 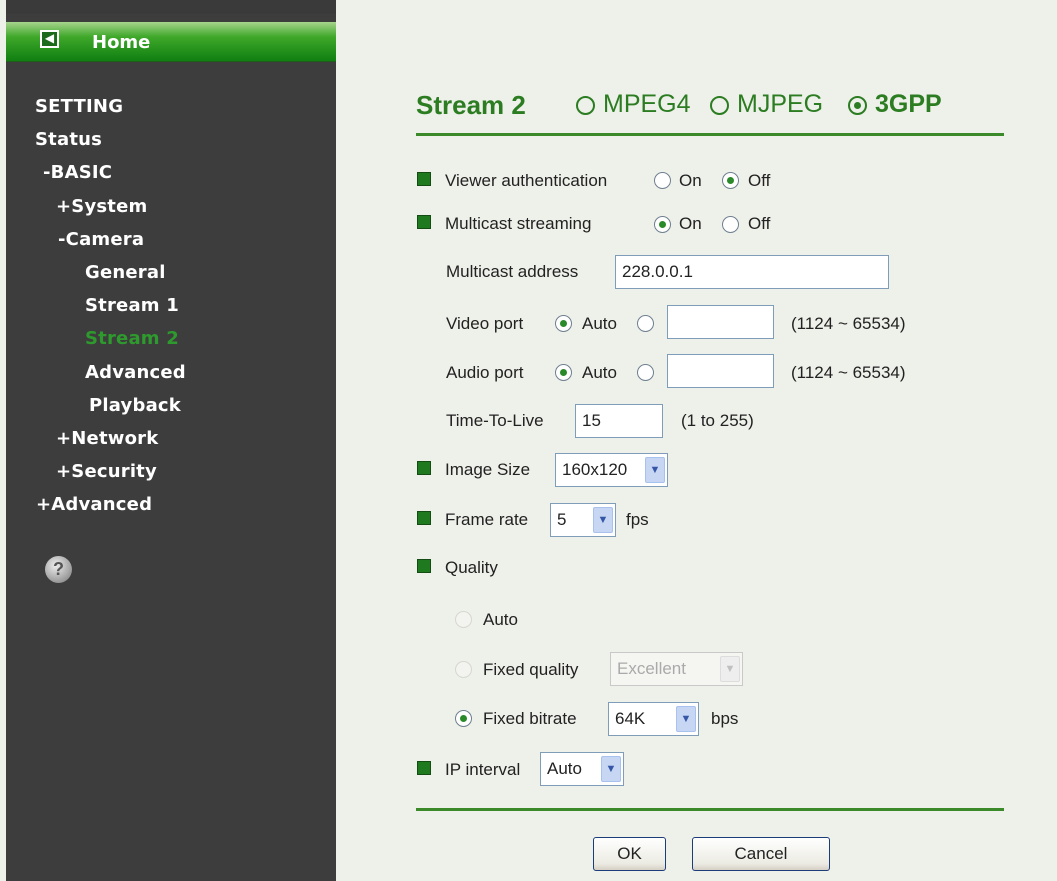 I want to click on audio-port-range: (1124 ~ 65534), so click(x=848, y=372).